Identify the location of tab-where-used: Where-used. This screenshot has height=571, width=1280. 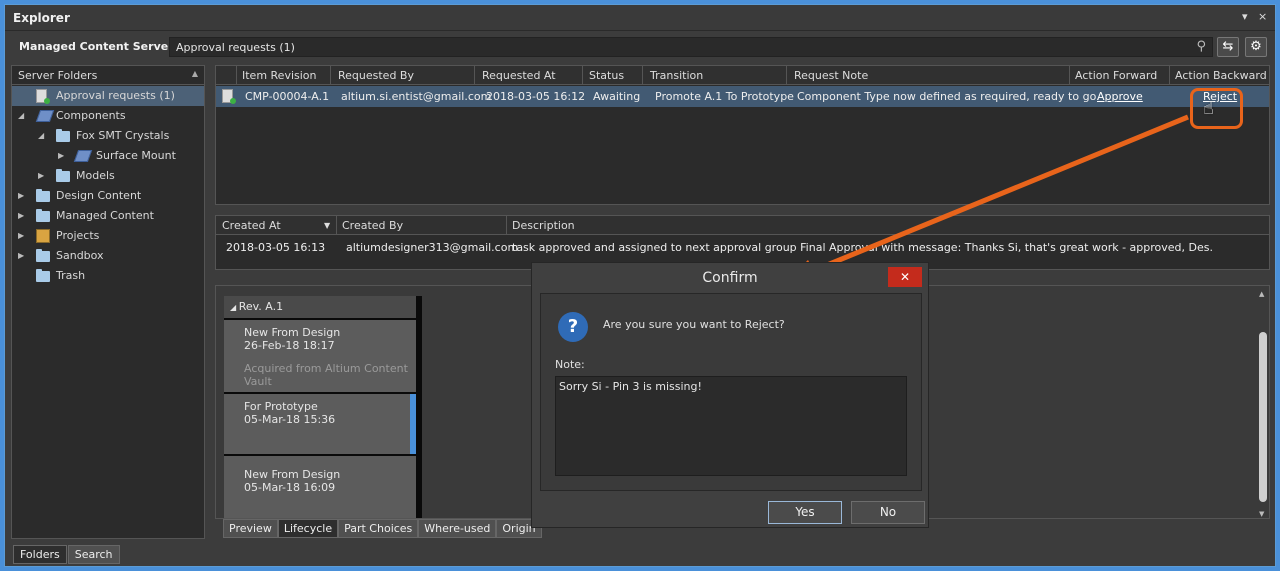
(457, 528).